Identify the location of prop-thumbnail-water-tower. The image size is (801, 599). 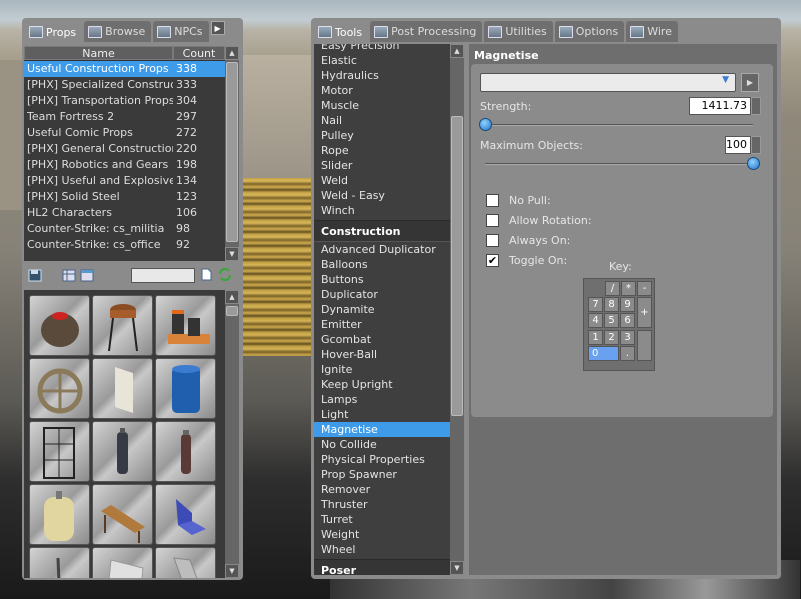
(122, 325).